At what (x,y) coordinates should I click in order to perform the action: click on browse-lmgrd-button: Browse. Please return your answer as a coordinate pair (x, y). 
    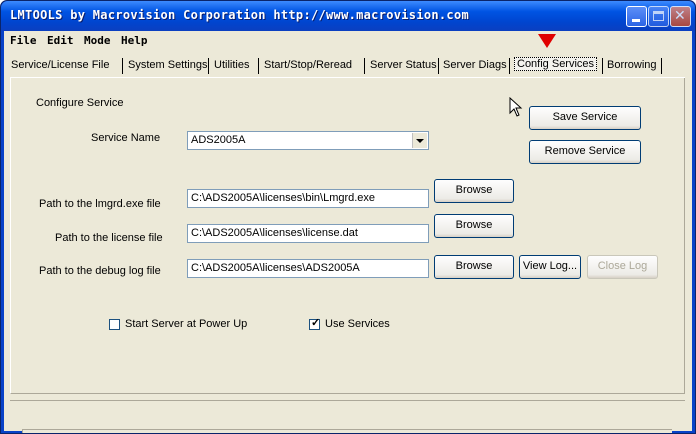
    Looking at the image, I should click on (474, 191).